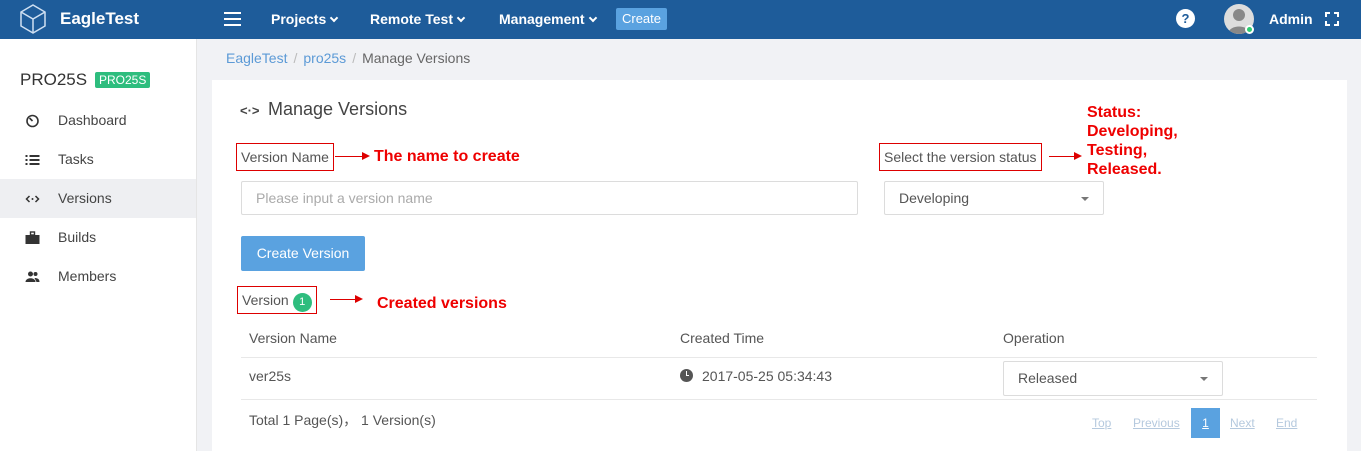 The height and width of the screenshot is (451, 1361). Describe the element at coordinates (1242, 423) in the screenshot. I see `pagination-next: Next` at that location.